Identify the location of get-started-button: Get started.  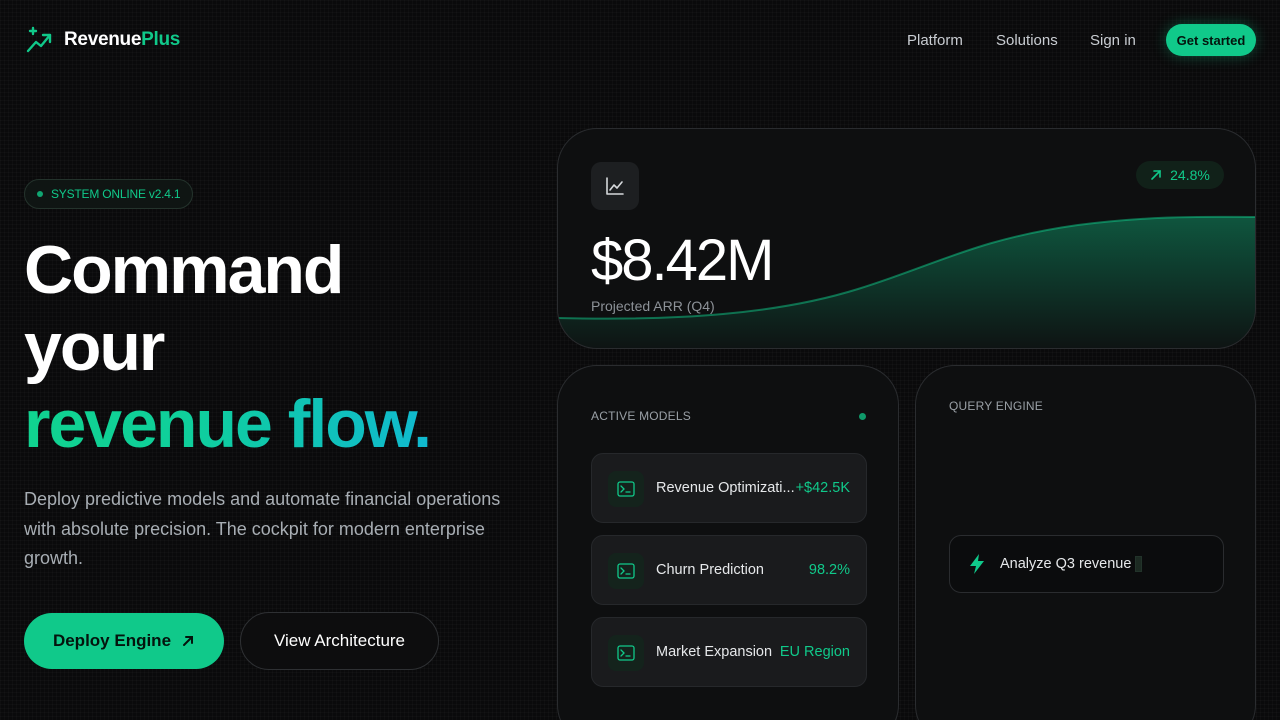
(1211, 40).